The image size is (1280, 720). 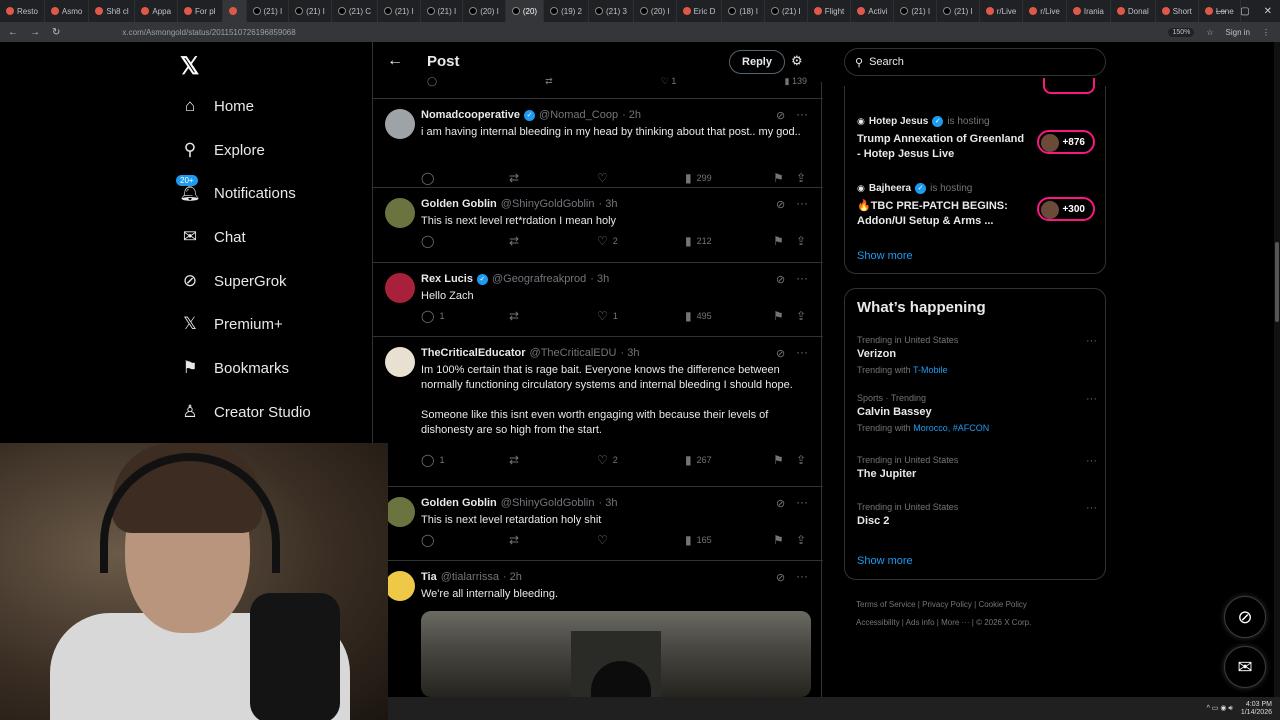 I want to click on star-icon: ☆, so click(x=1209, y=32).